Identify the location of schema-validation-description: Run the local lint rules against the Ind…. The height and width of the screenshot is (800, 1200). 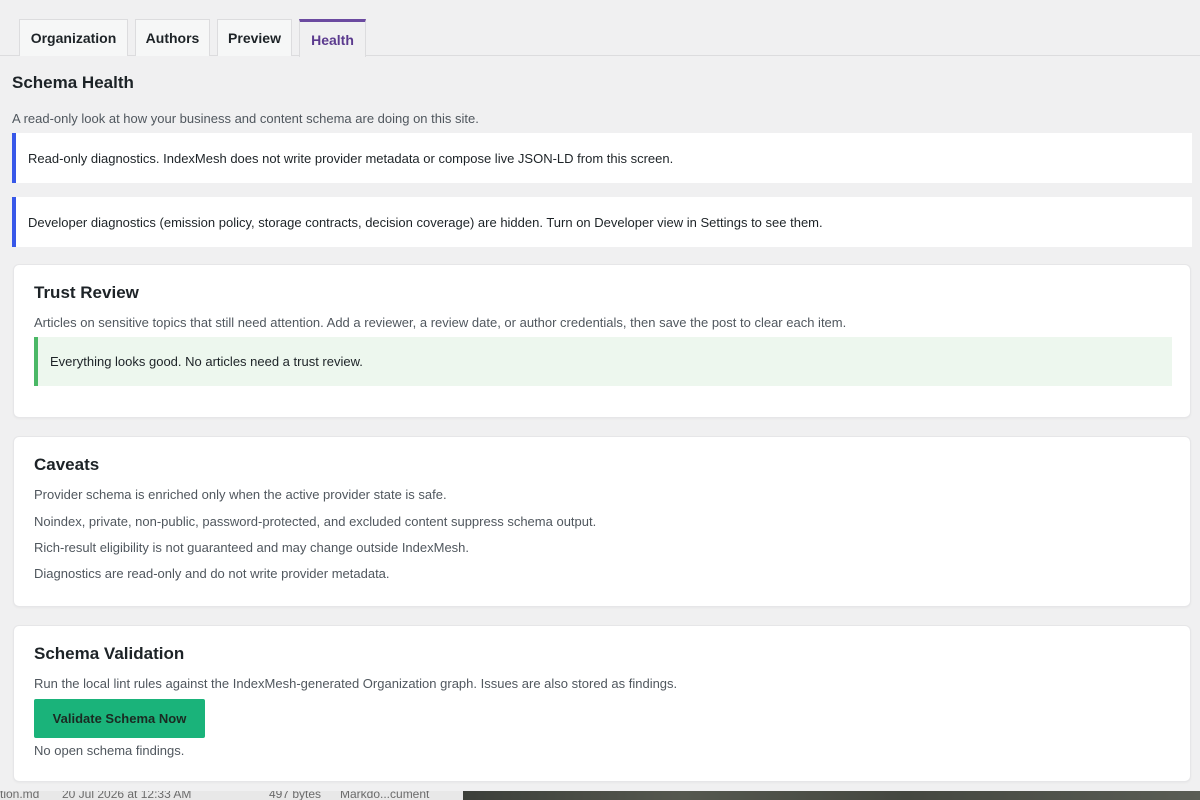
(356, 683).